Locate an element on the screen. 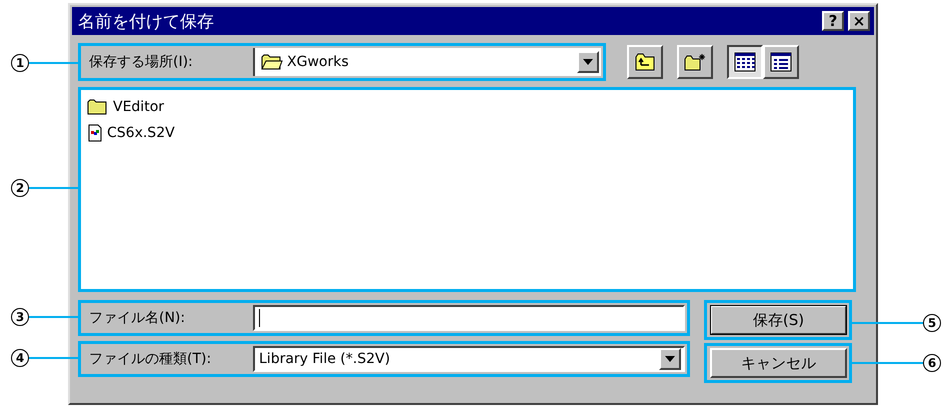 The width and height of the screenshot is (945, 406). details-view-icon is located at coordinates (781, 62).